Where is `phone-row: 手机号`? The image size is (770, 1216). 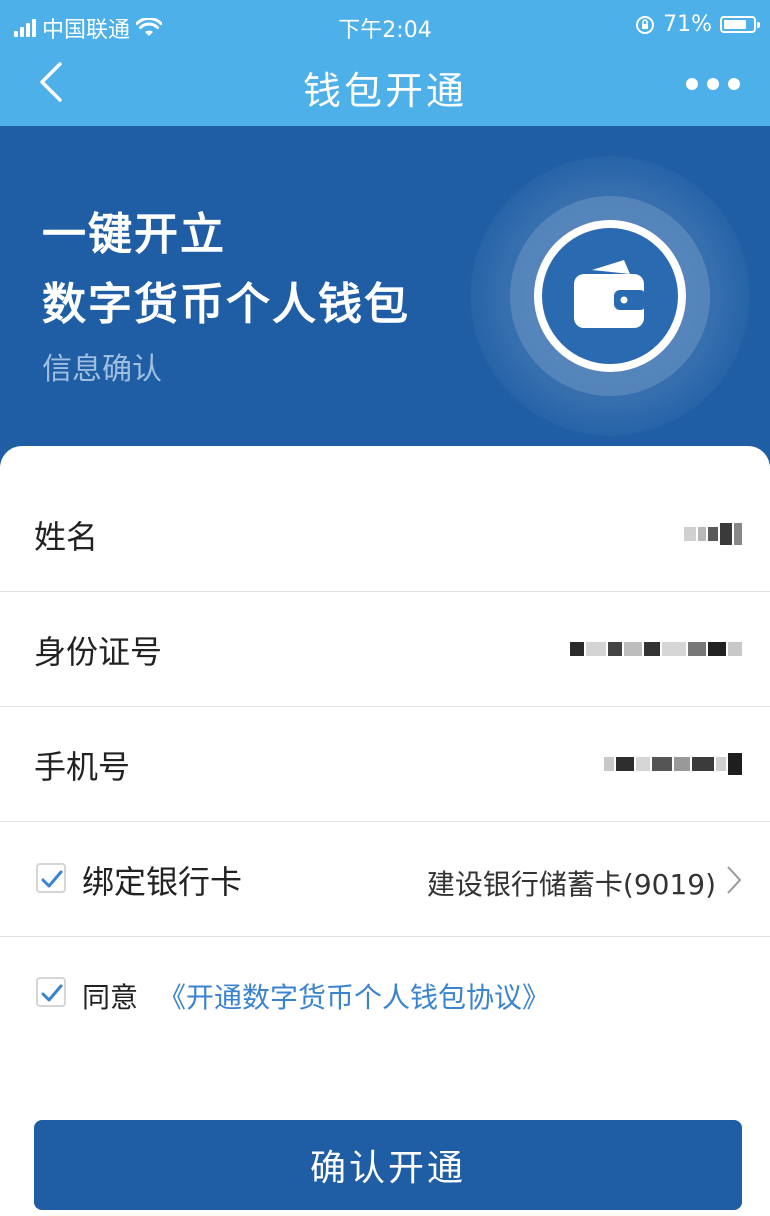 phone-row: 手机号 is located at coordinates (385, 764).